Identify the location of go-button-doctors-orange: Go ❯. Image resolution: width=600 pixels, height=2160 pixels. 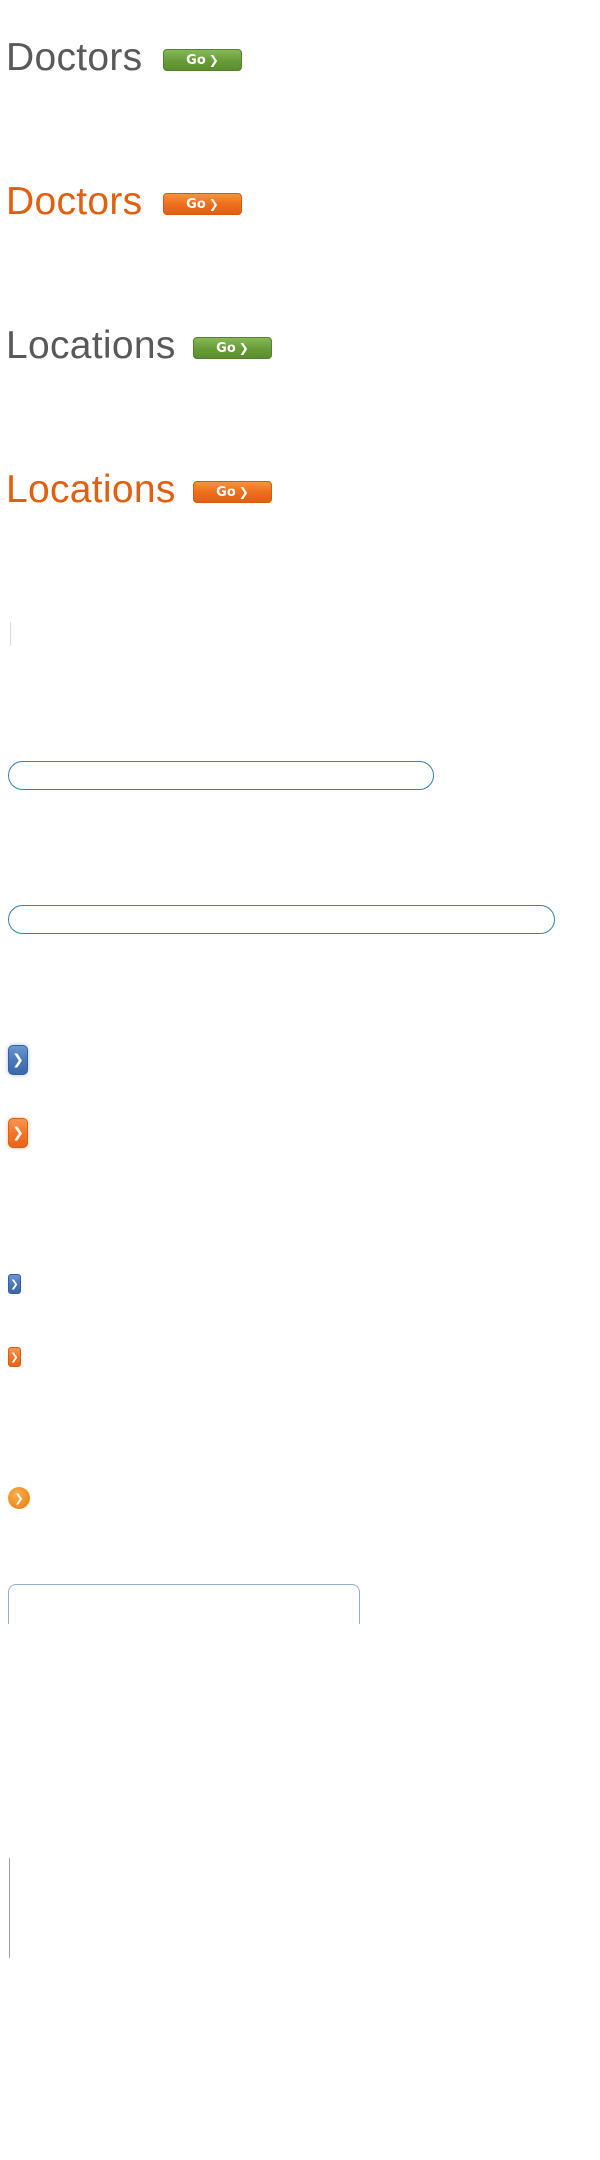
(202, 204).